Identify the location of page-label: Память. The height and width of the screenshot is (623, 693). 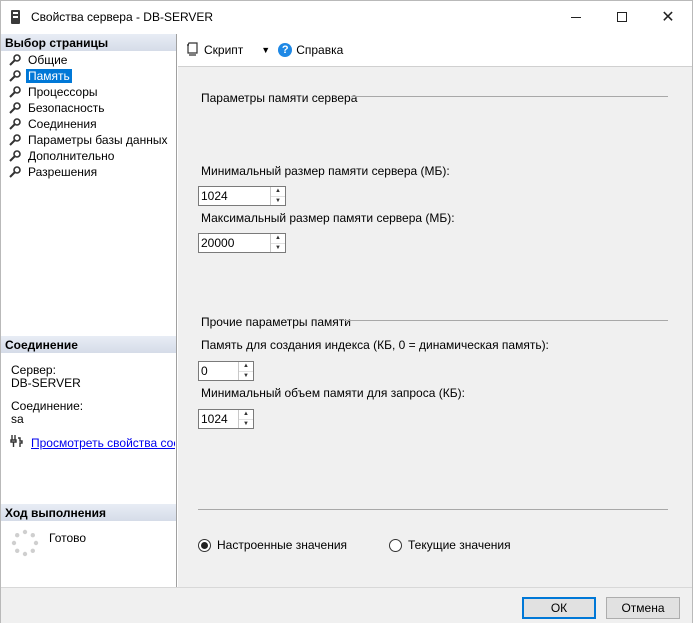
(49, 76).